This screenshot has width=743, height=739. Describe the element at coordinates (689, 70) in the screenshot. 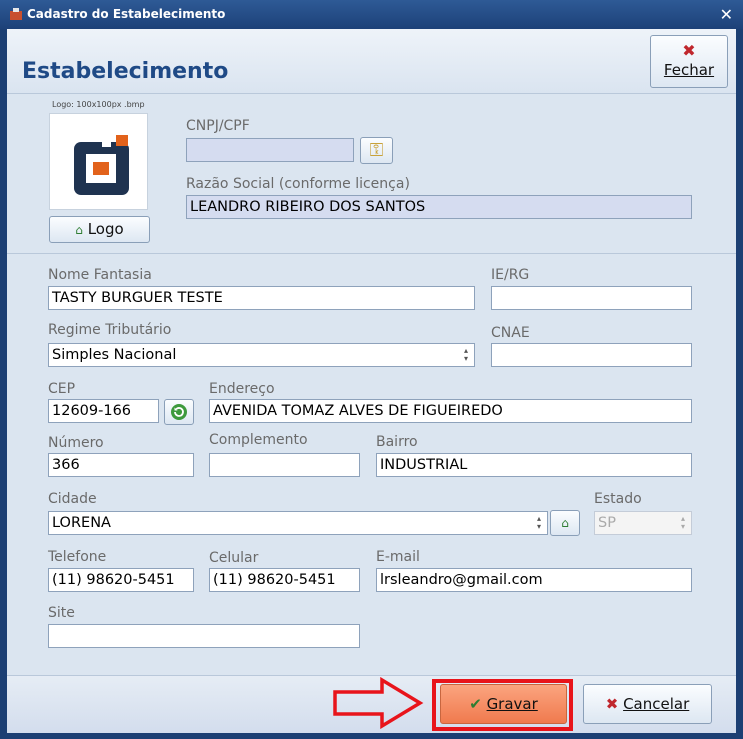

I see `close-button-label: Fechar` at that location.